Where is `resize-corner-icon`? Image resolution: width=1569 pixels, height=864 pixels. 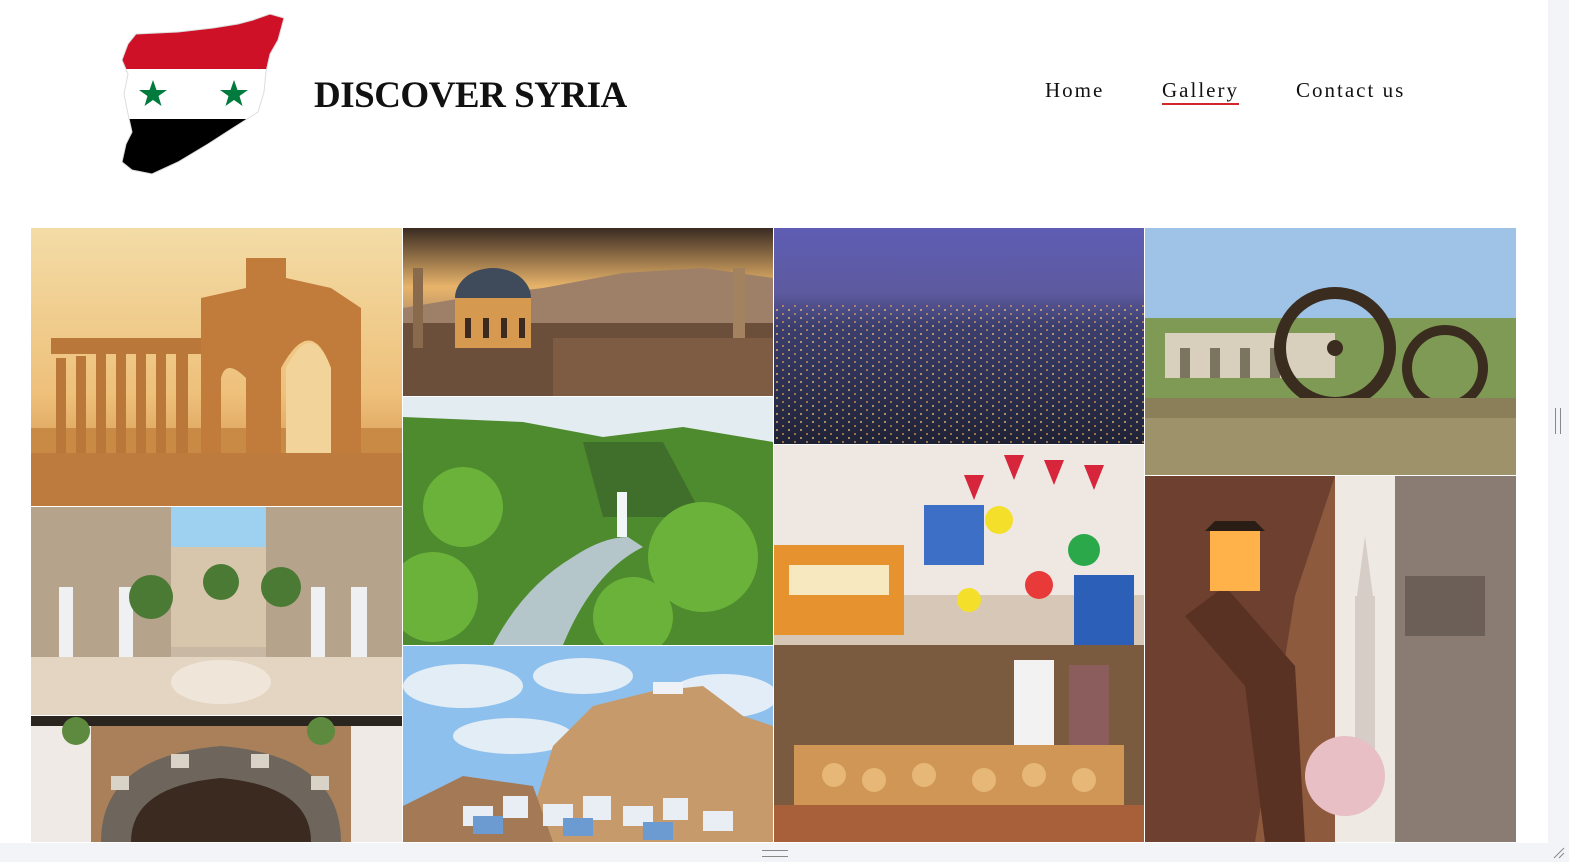 resize-corner-icon is located at coordinates (1558, 852).